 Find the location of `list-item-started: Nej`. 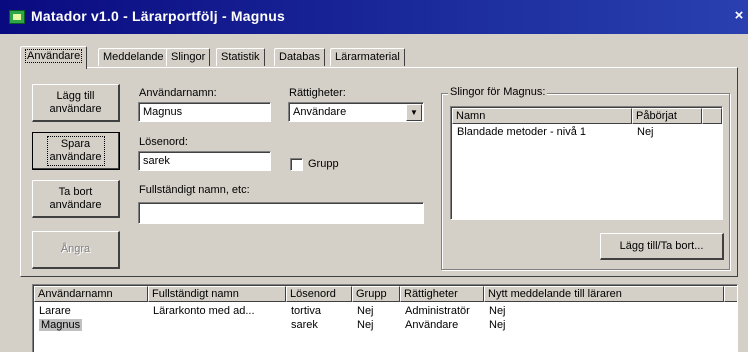

list-item-started: Nej is located at coordinates (645, 132).